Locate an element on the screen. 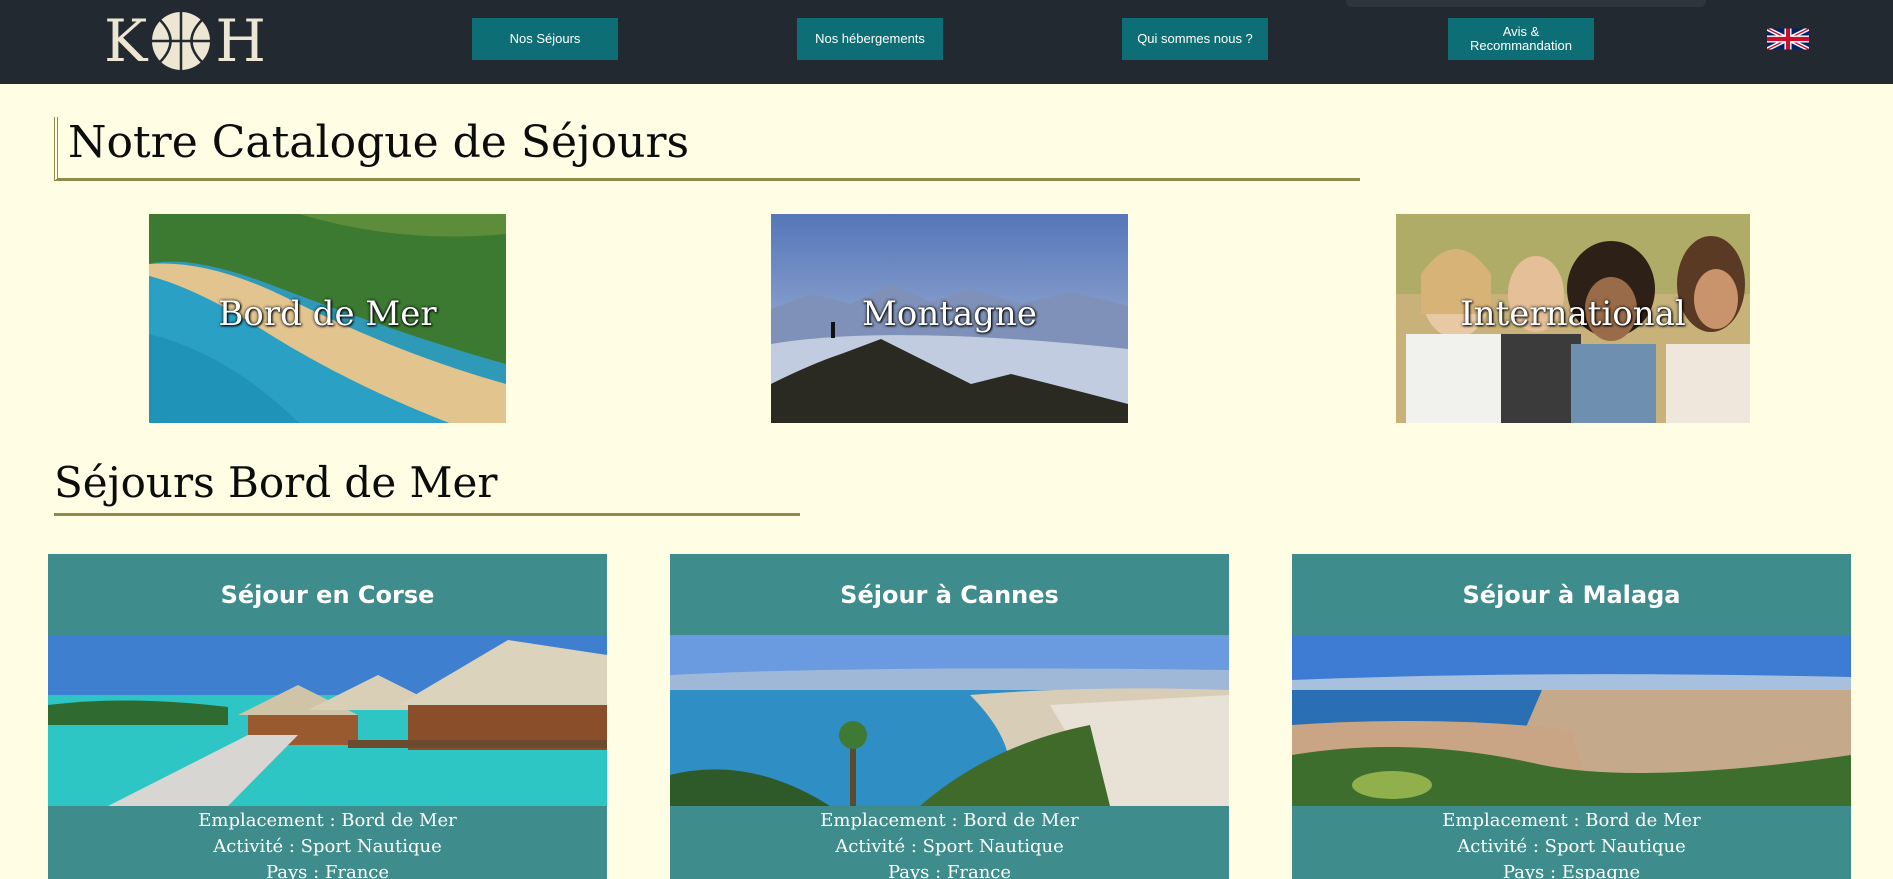 The image size is (1893, 879). card-title: Séjour à Cannes is located at coordinates (949, 594).